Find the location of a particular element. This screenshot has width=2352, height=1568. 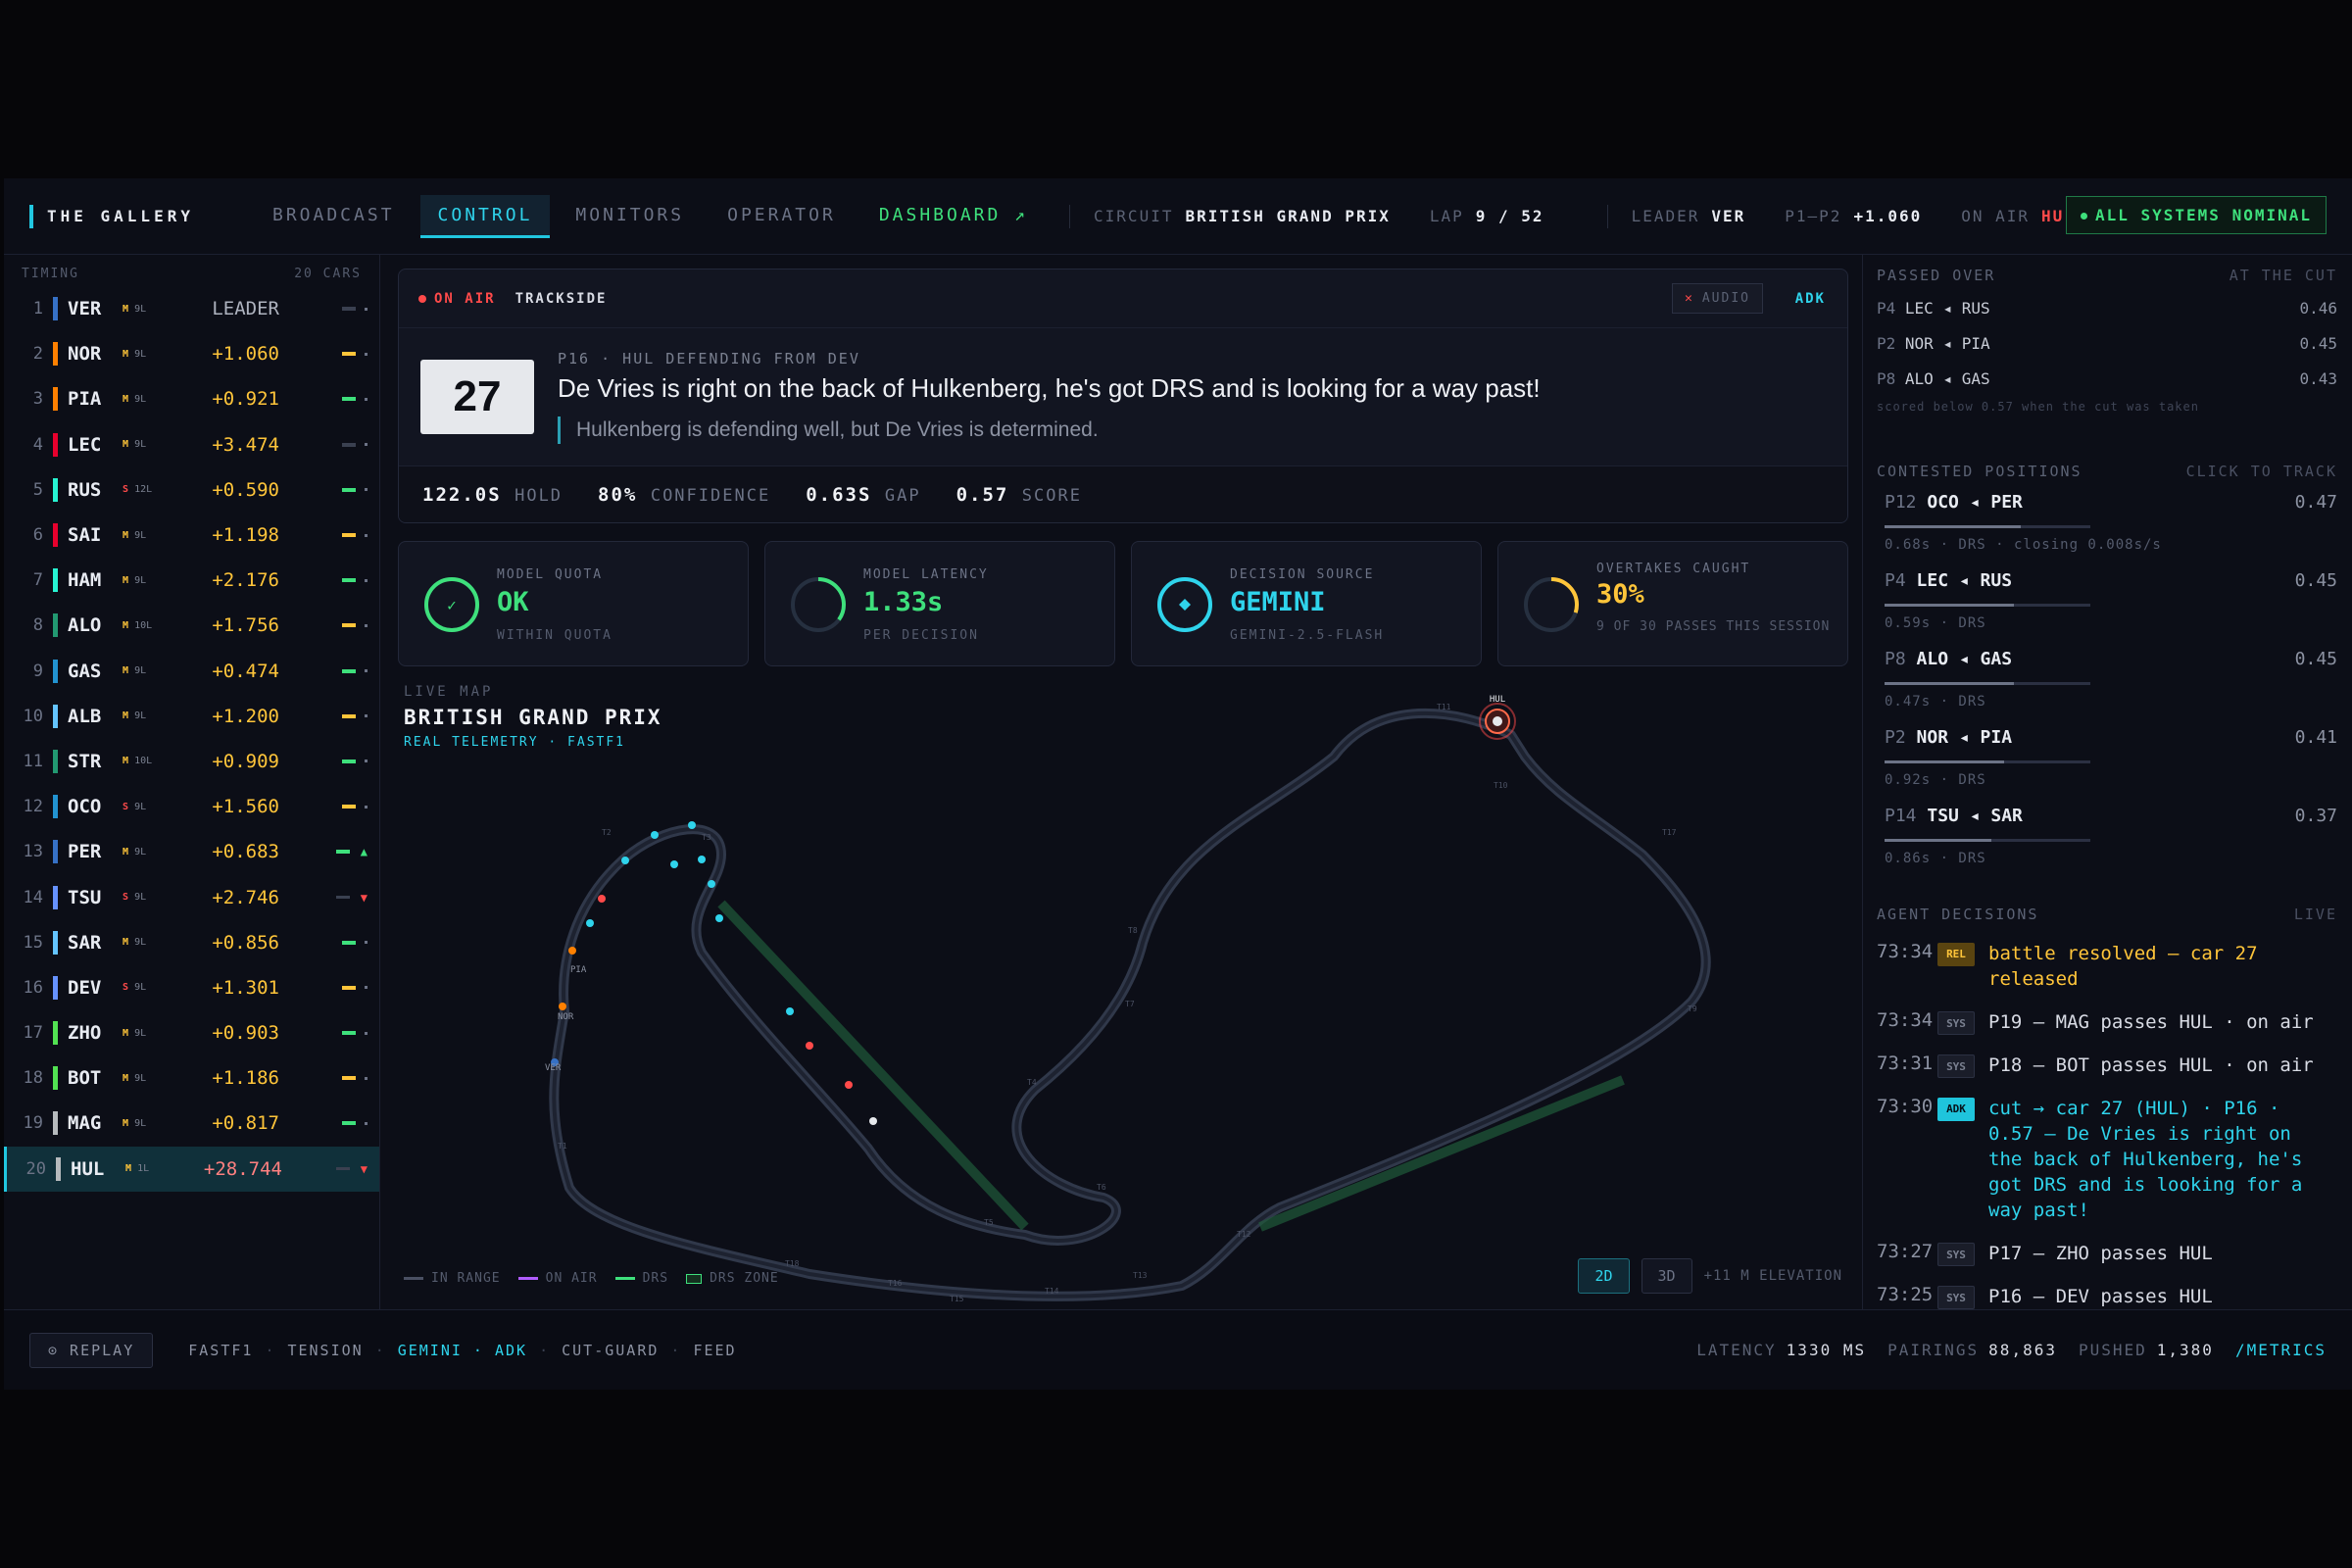

timing-row: 10 ALB M 9L +1.200 is located at coordinates (191, 716).